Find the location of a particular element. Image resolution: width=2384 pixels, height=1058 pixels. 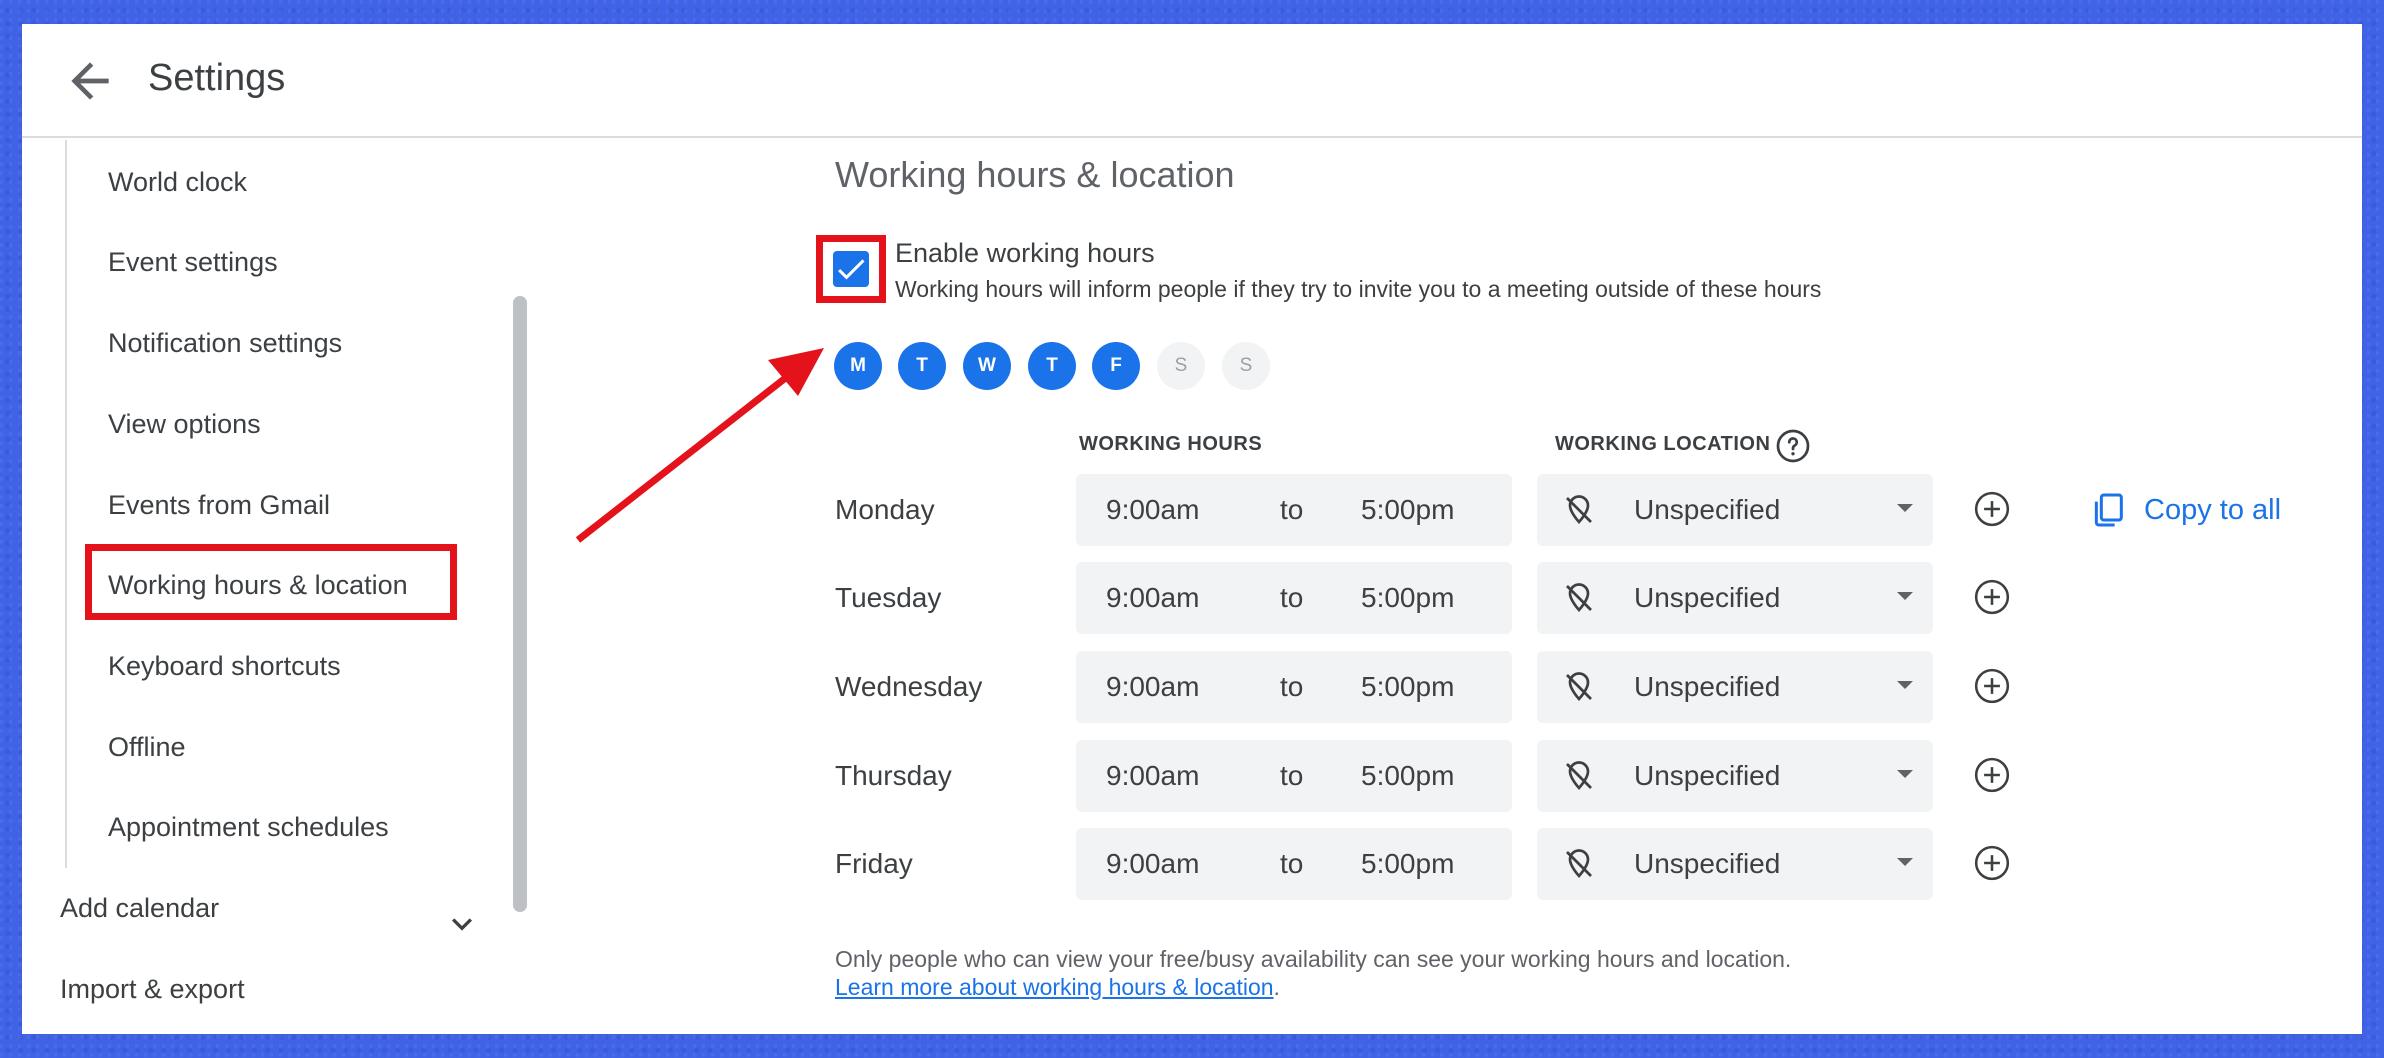

row-label-friday: Friday is located at coordinates (874, 863).